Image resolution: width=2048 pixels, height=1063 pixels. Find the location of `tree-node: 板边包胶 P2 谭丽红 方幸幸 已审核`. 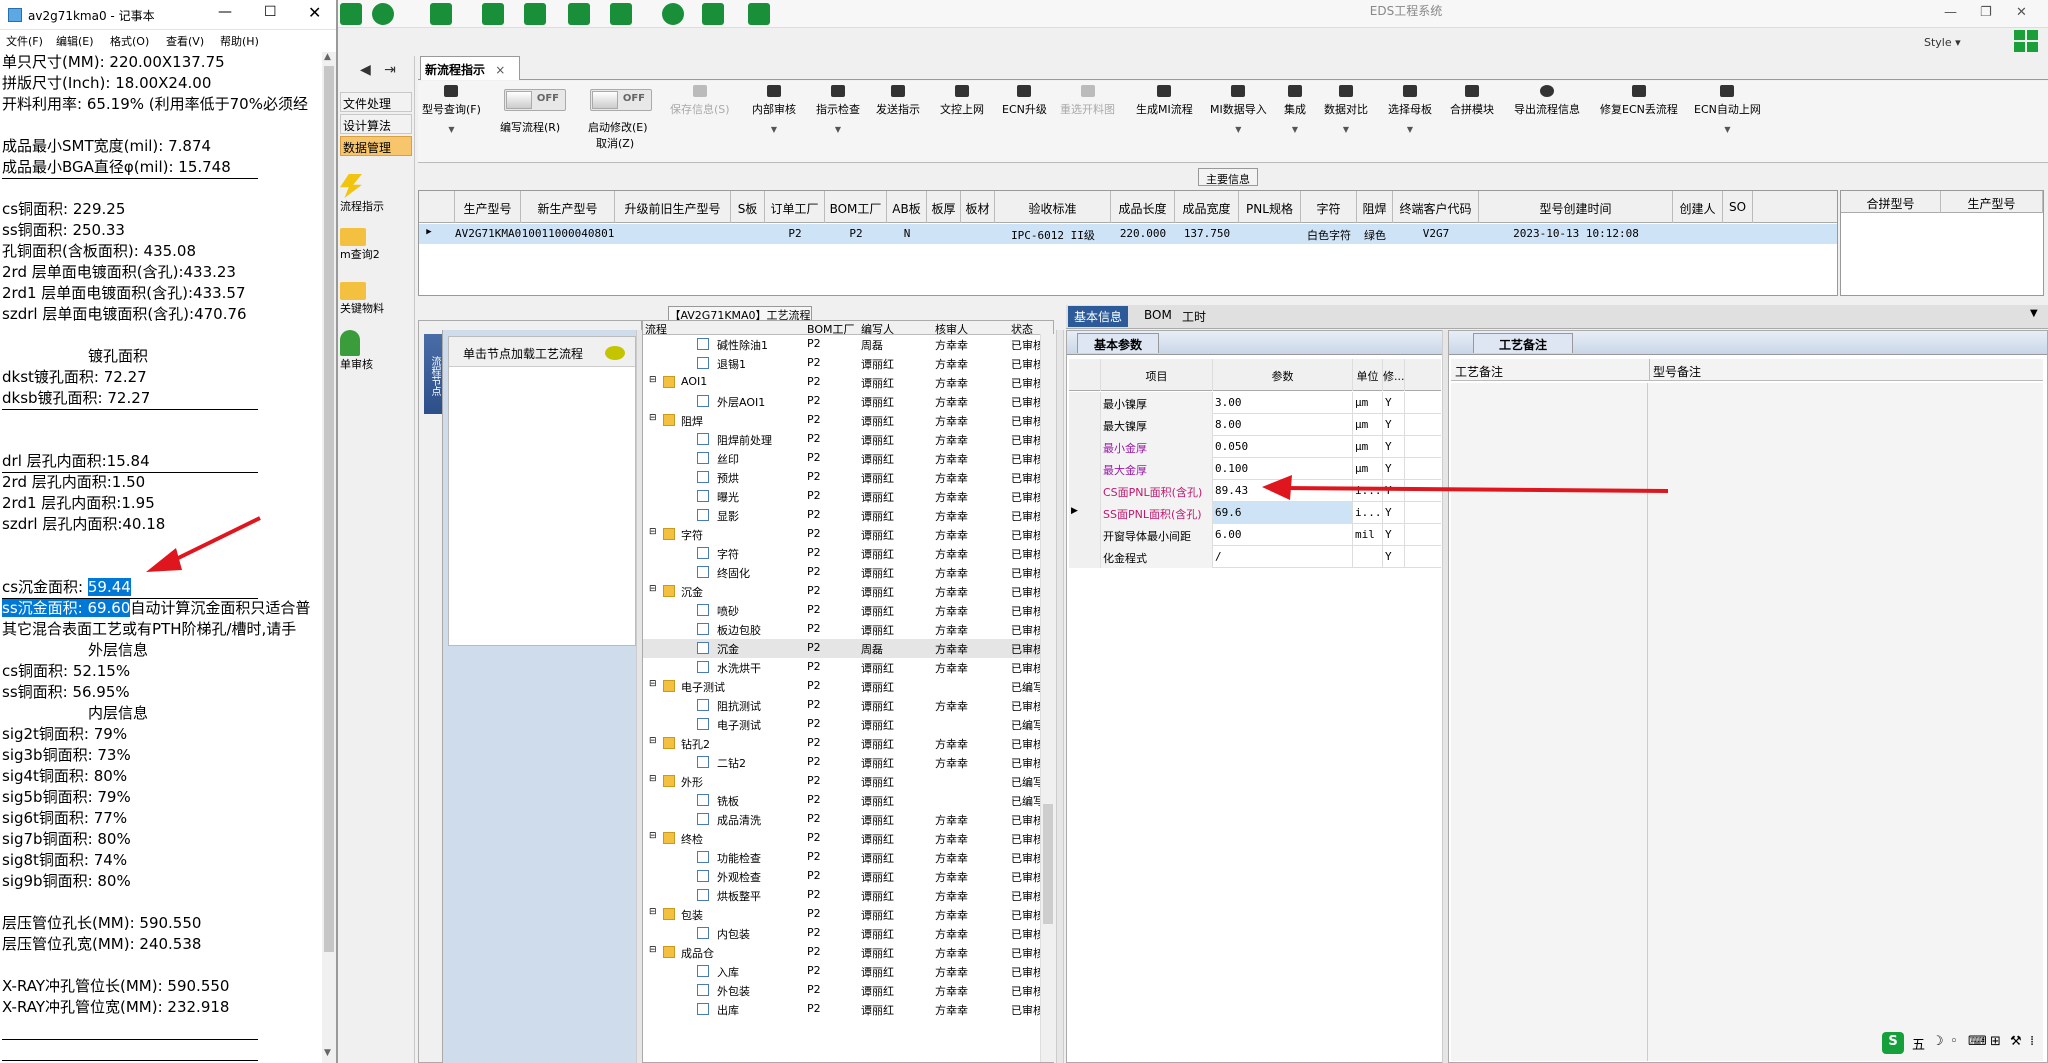

tree-node: 板边包胶 P2 谭丽红 方幸幸 已审核 is located at coordinates (848, 629).